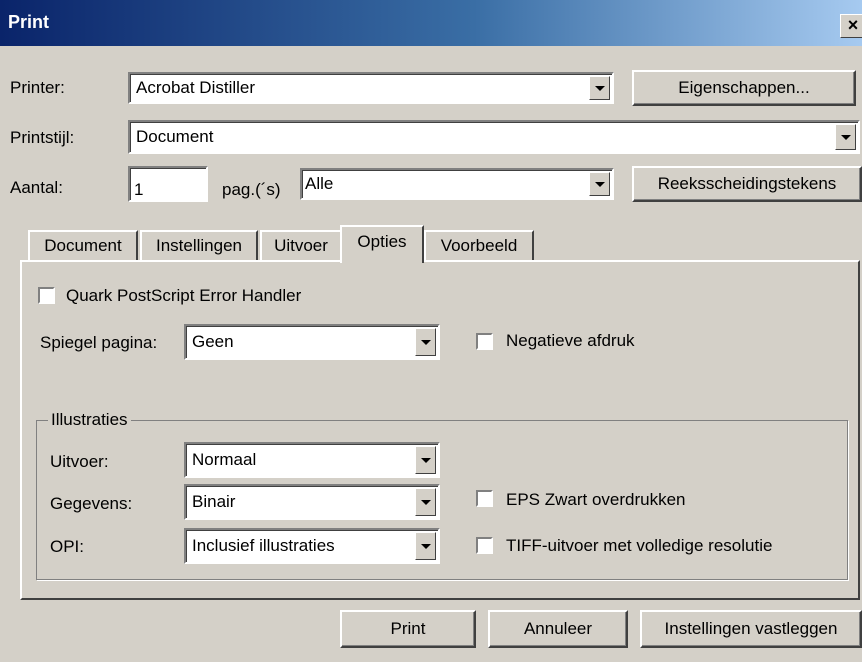 The height and width of the screenshot is (662, 862). Describe the element at coordinates (312, 460) in the screenshot. I see `output-select: Normaal` at that location.